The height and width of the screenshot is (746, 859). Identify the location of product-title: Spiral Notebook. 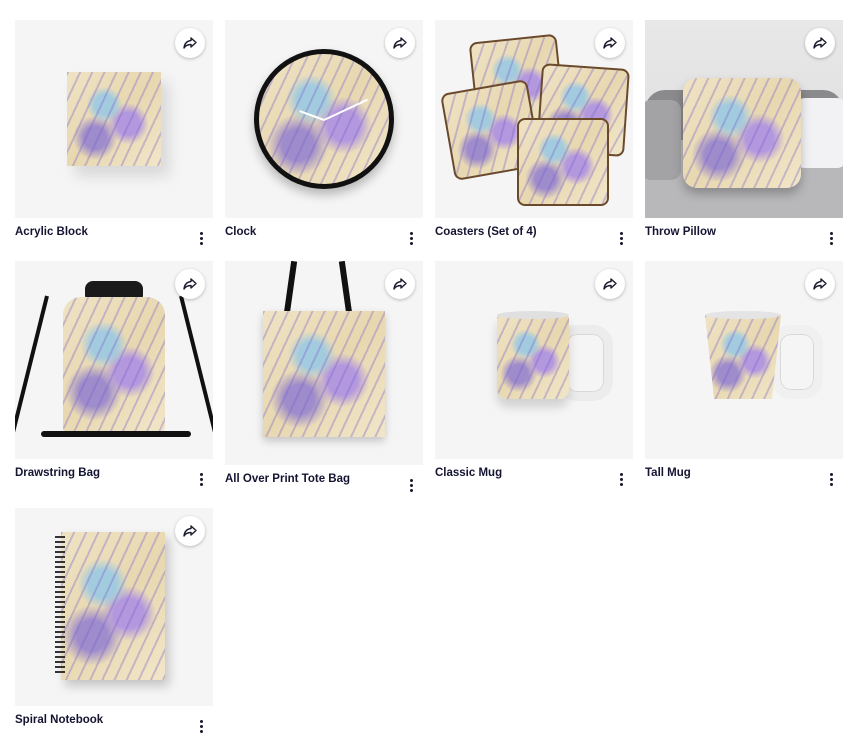
(59, 720).